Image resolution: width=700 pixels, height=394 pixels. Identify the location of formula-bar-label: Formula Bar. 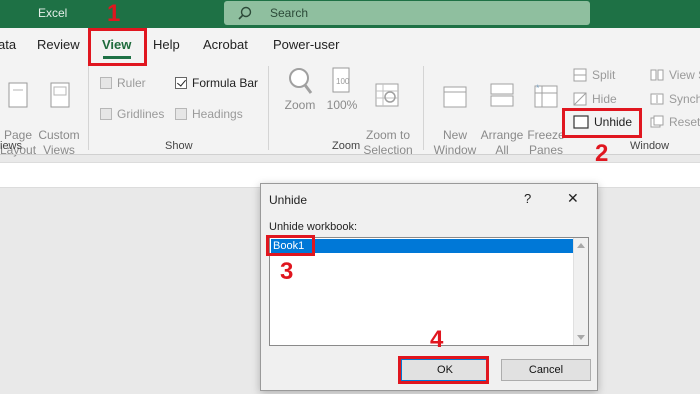
(225, 83).